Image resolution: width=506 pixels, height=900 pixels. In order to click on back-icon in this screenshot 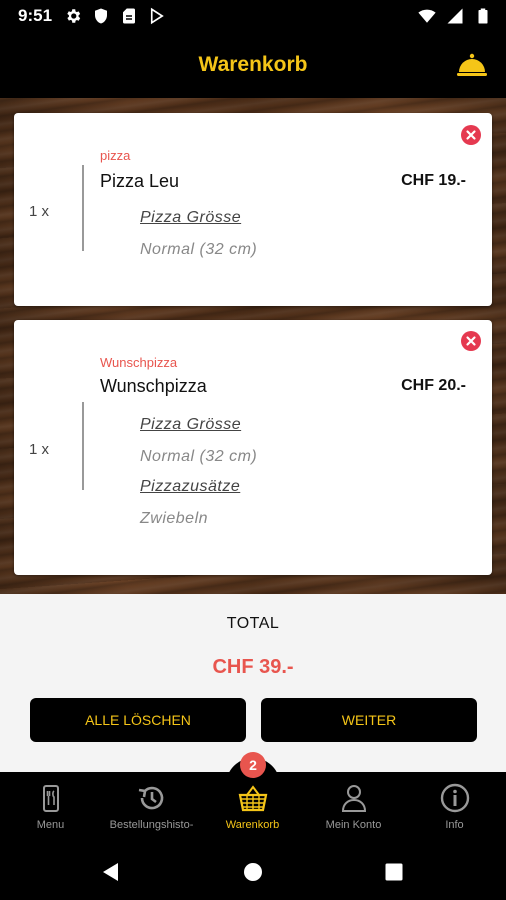, I will do `click(111, 872)`.